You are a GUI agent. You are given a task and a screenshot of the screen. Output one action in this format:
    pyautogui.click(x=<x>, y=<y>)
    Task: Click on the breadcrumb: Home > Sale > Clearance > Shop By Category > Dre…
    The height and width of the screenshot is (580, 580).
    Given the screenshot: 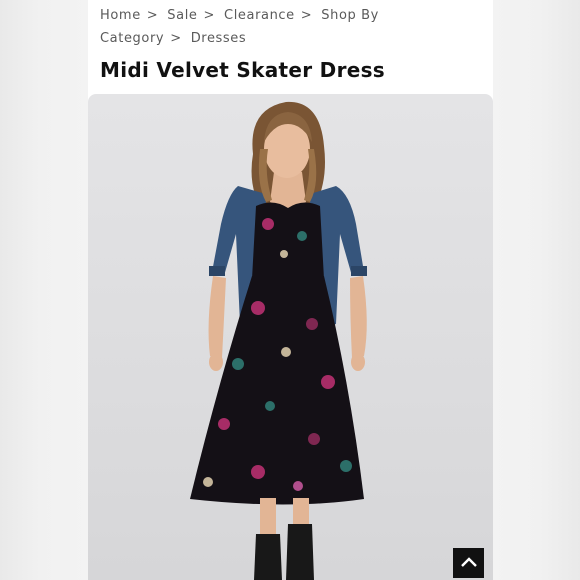 What is the action you would take?
    pyautogui.click(x=290, y=27)
    